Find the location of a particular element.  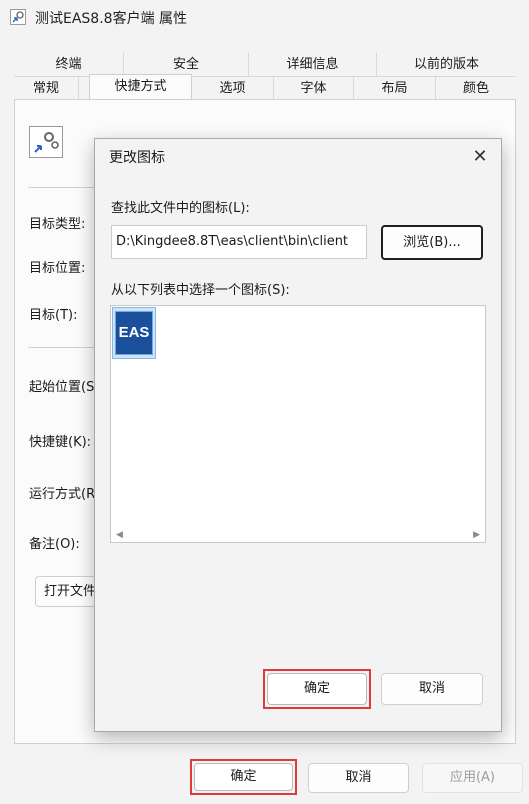

apply-button: 应用(A) is located at coordinates (472, 778).